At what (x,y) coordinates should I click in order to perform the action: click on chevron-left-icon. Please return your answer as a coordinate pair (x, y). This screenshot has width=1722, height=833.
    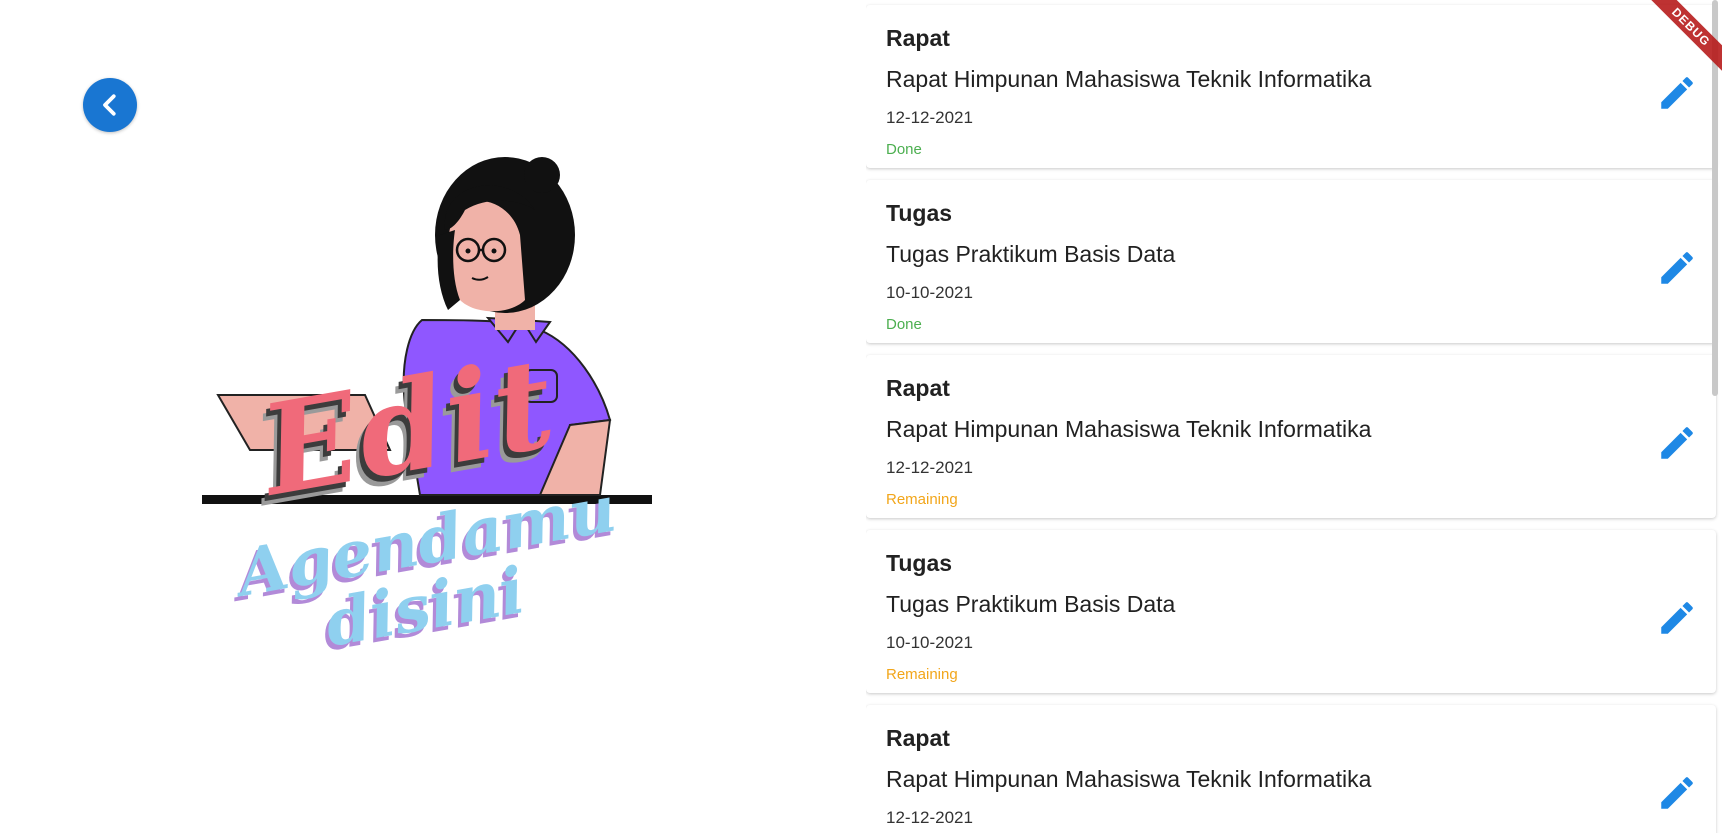
    Looking at the image, I should click on (109, 105).